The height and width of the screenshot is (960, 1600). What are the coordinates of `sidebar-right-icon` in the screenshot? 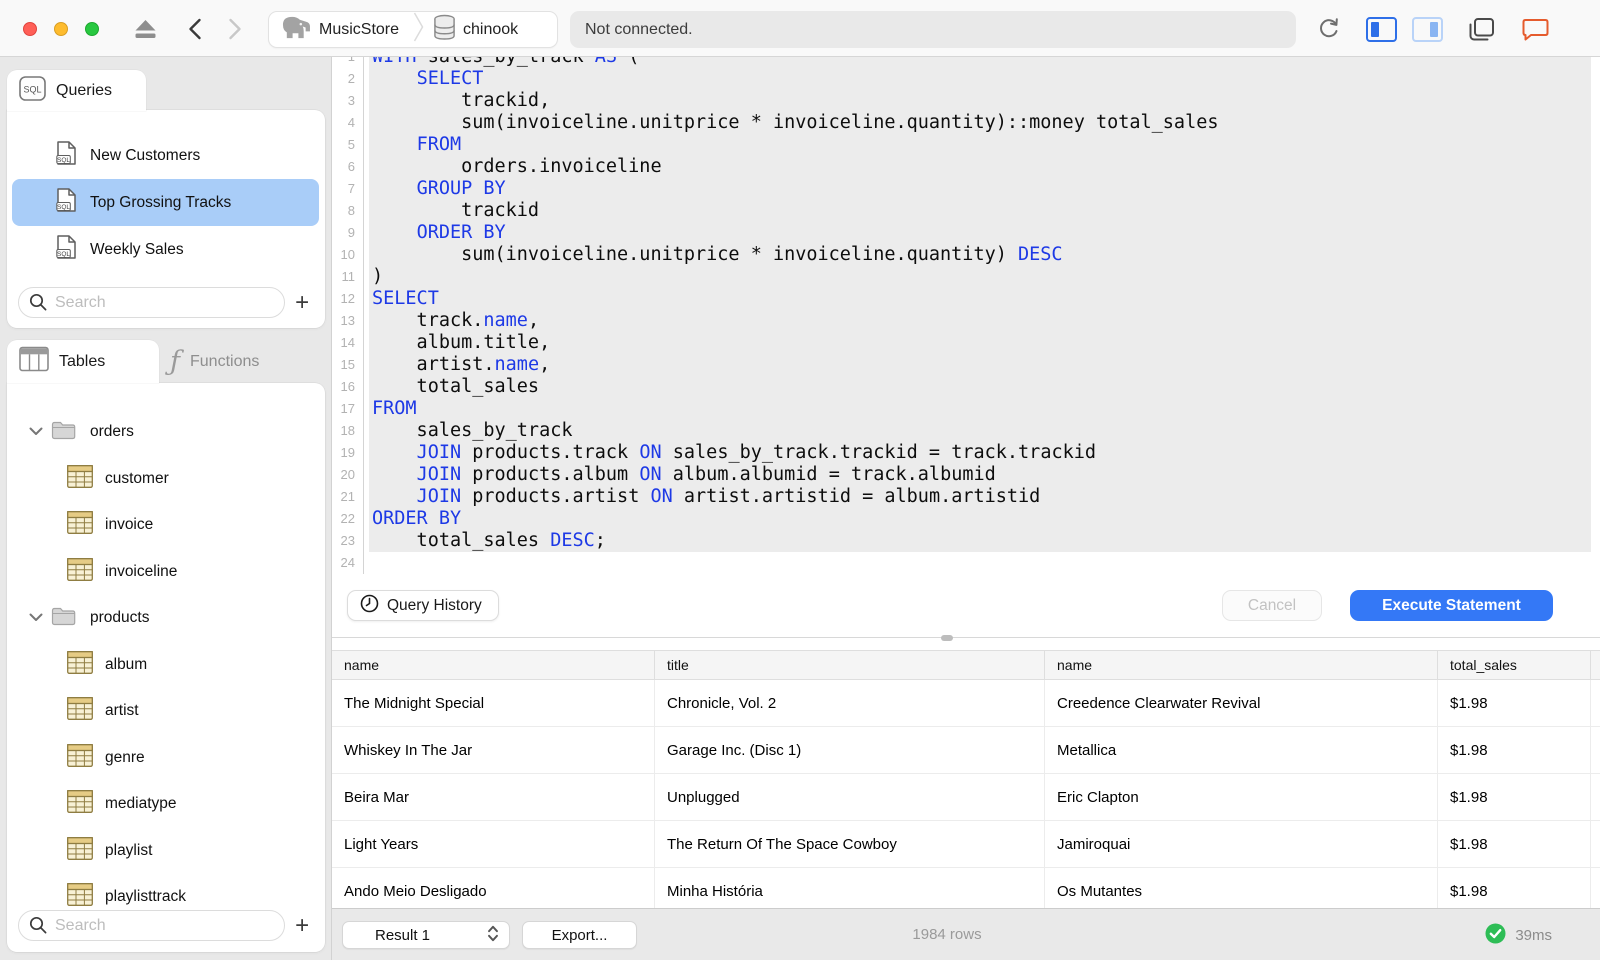 It's located at (1427, 29).